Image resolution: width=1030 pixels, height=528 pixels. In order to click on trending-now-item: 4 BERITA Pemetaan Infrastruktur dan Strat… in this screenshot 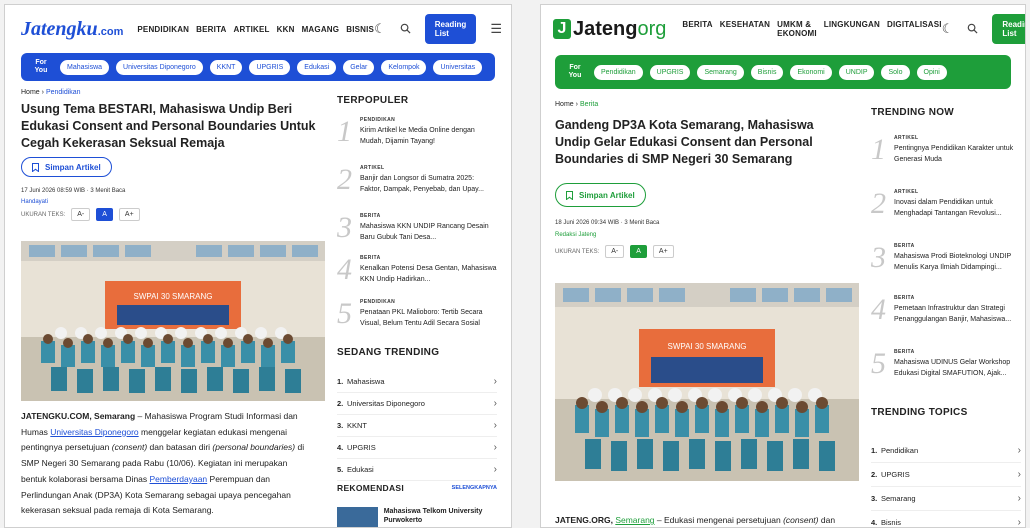, I will do `click(946, 310)`.